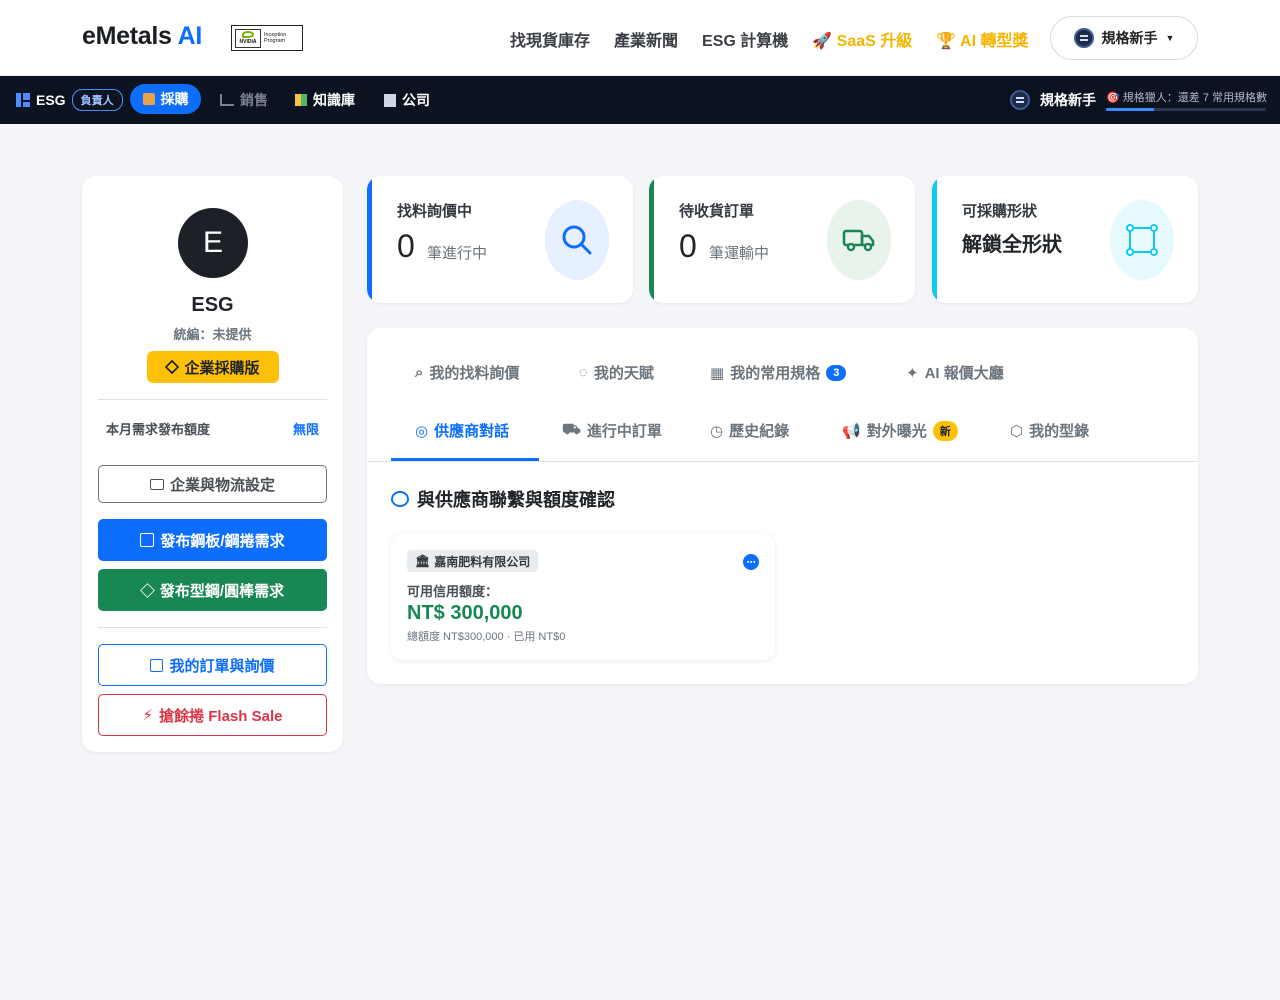 This screenshot has width=1280, height=1000. I want to click on stat-shapes: 可採購形狀 解鎖全形狀, so click(1065, 239).